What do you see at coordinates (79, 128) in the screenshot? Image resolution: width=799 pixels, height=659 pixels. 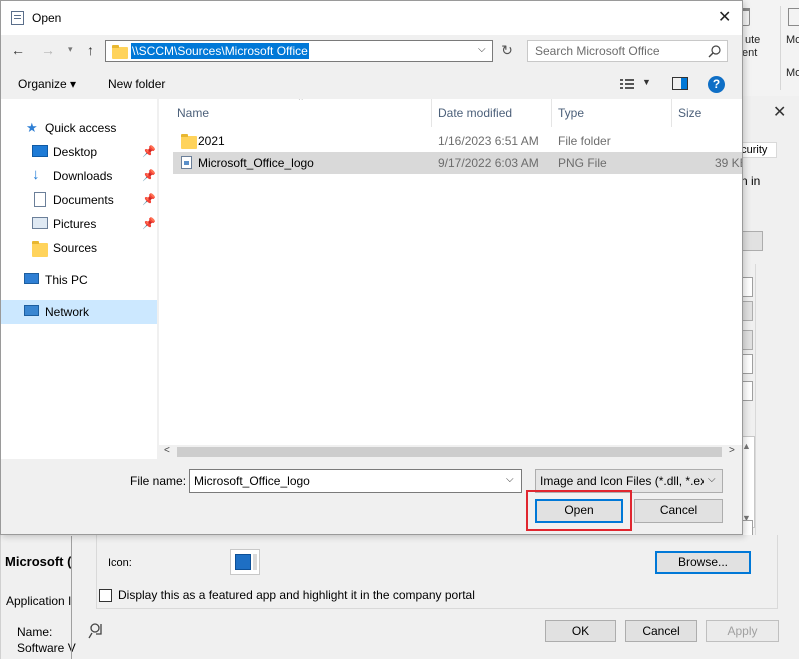 I see `nav-item-quick-access: ★ Quick access` at bounding box center [79, 128].